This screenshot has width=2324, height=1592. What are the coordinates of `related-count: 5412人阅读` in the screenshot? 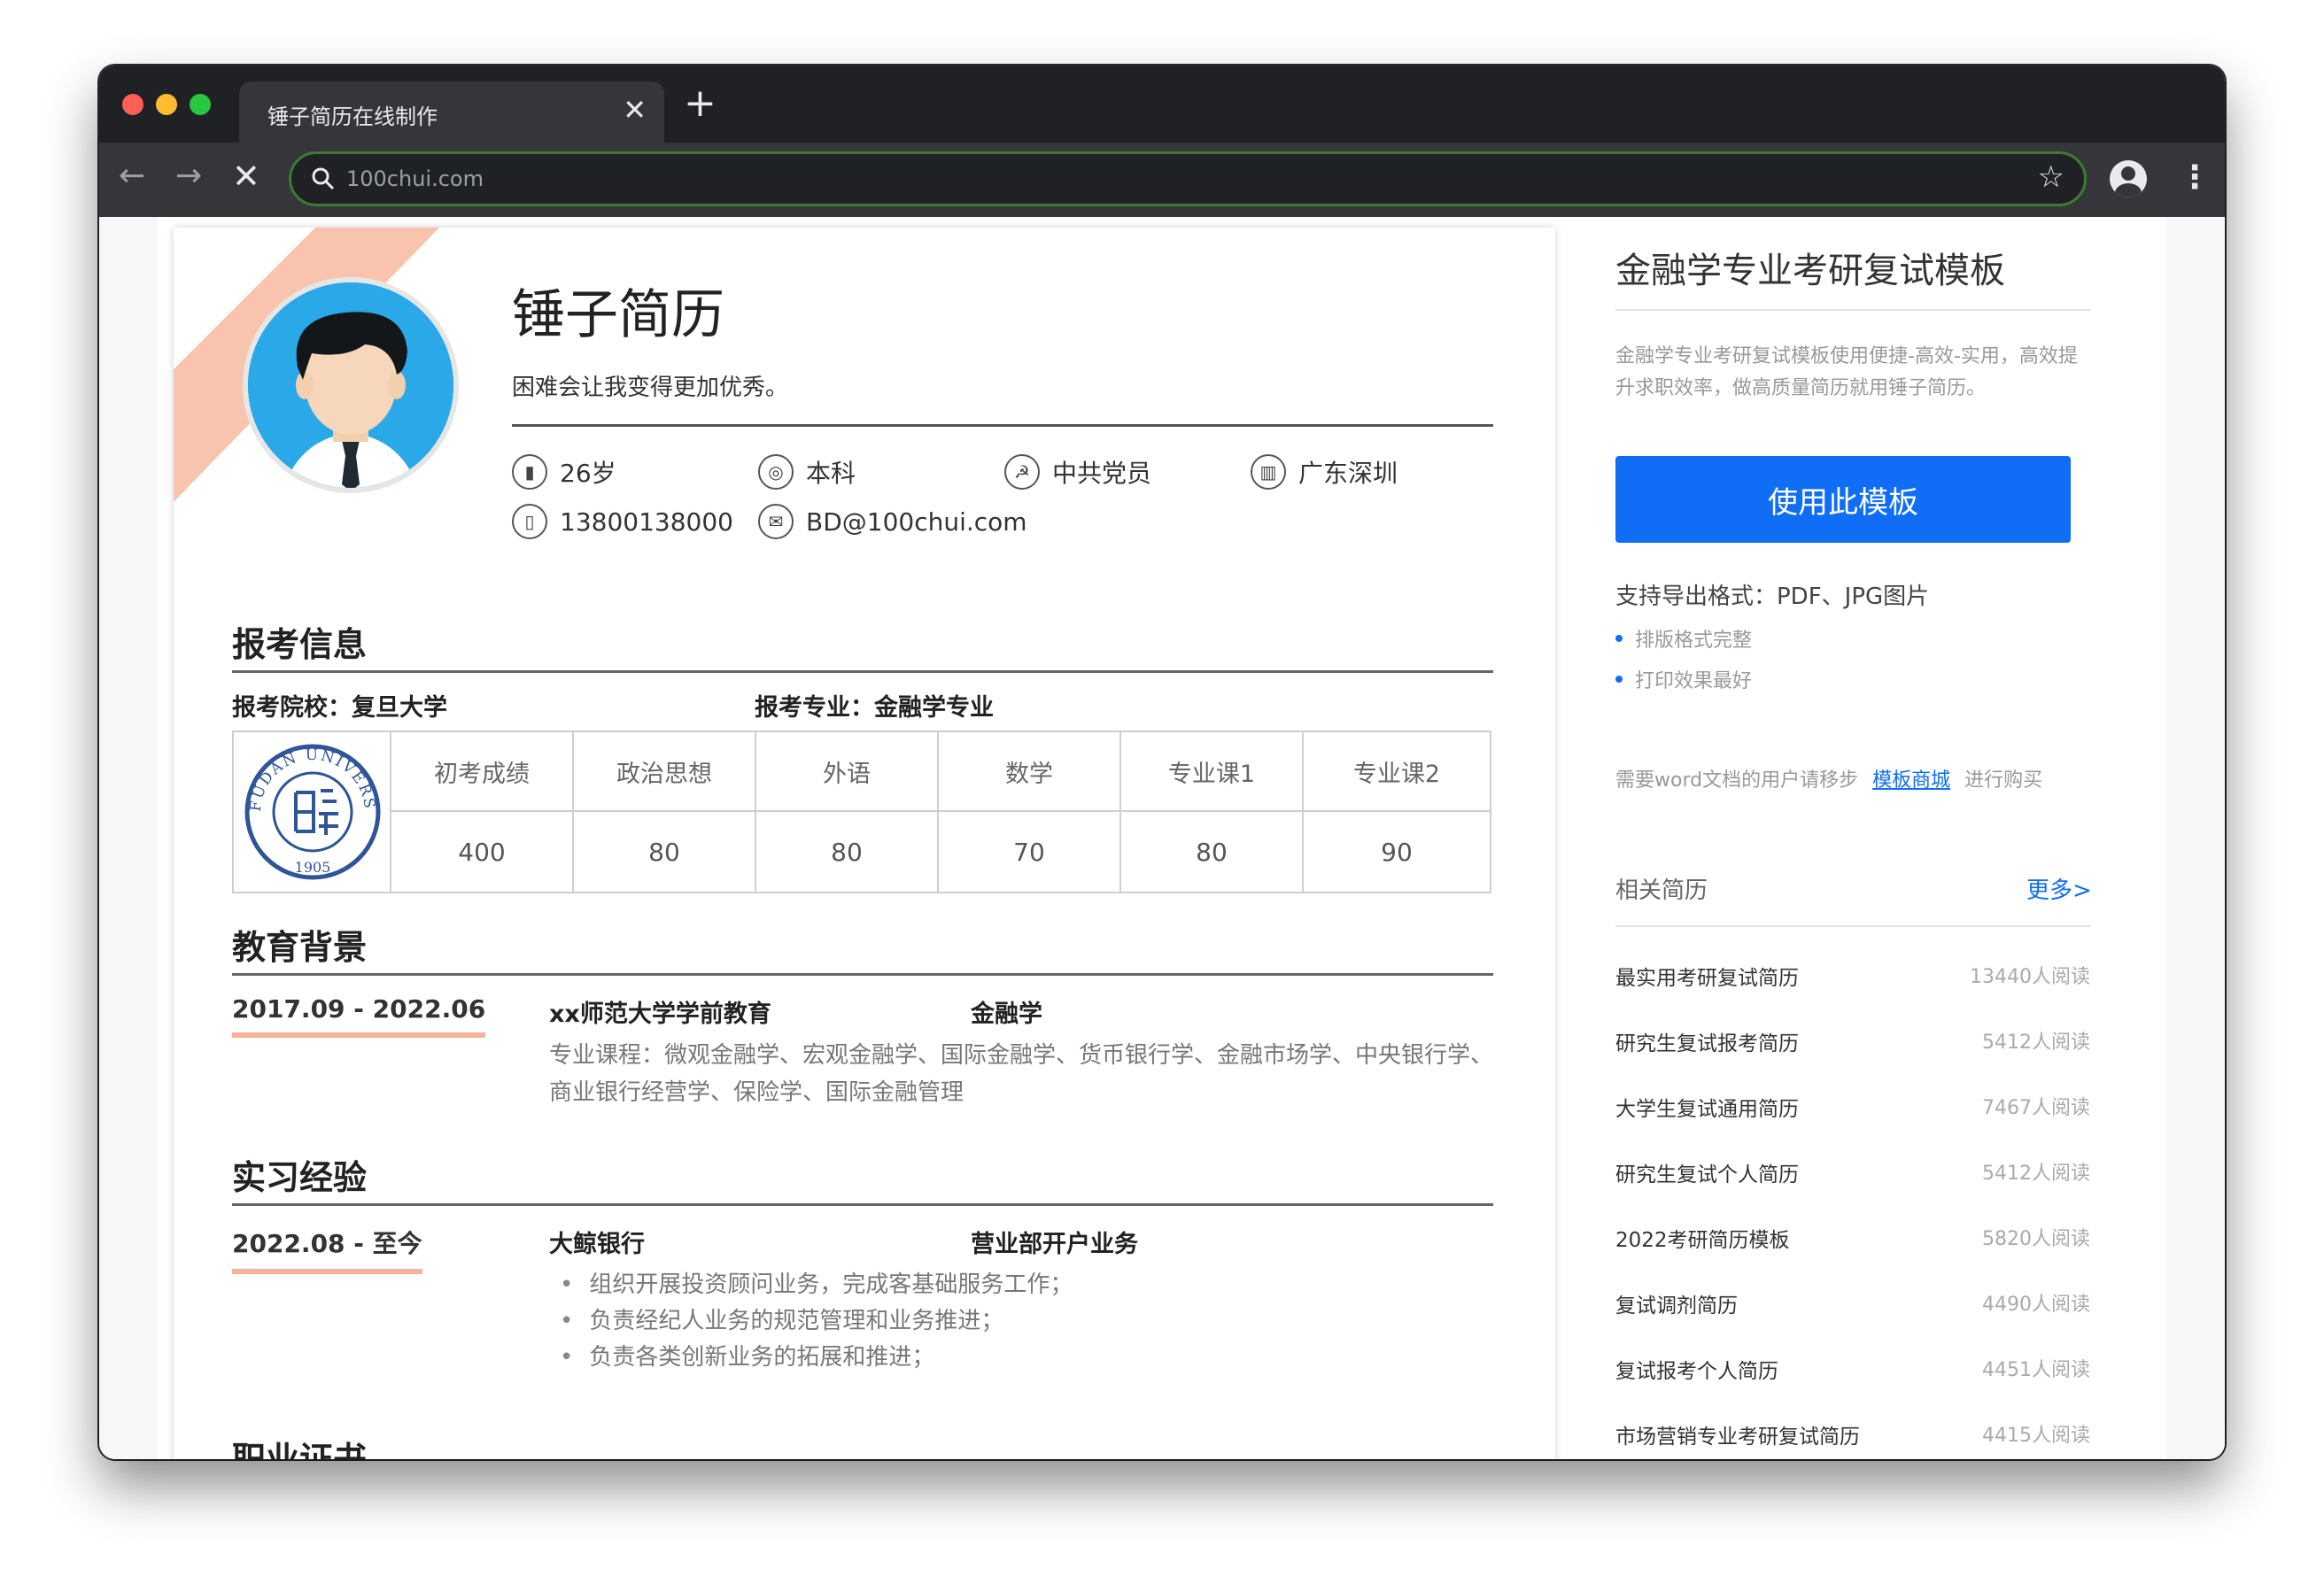 It's located at (2036, 1043).